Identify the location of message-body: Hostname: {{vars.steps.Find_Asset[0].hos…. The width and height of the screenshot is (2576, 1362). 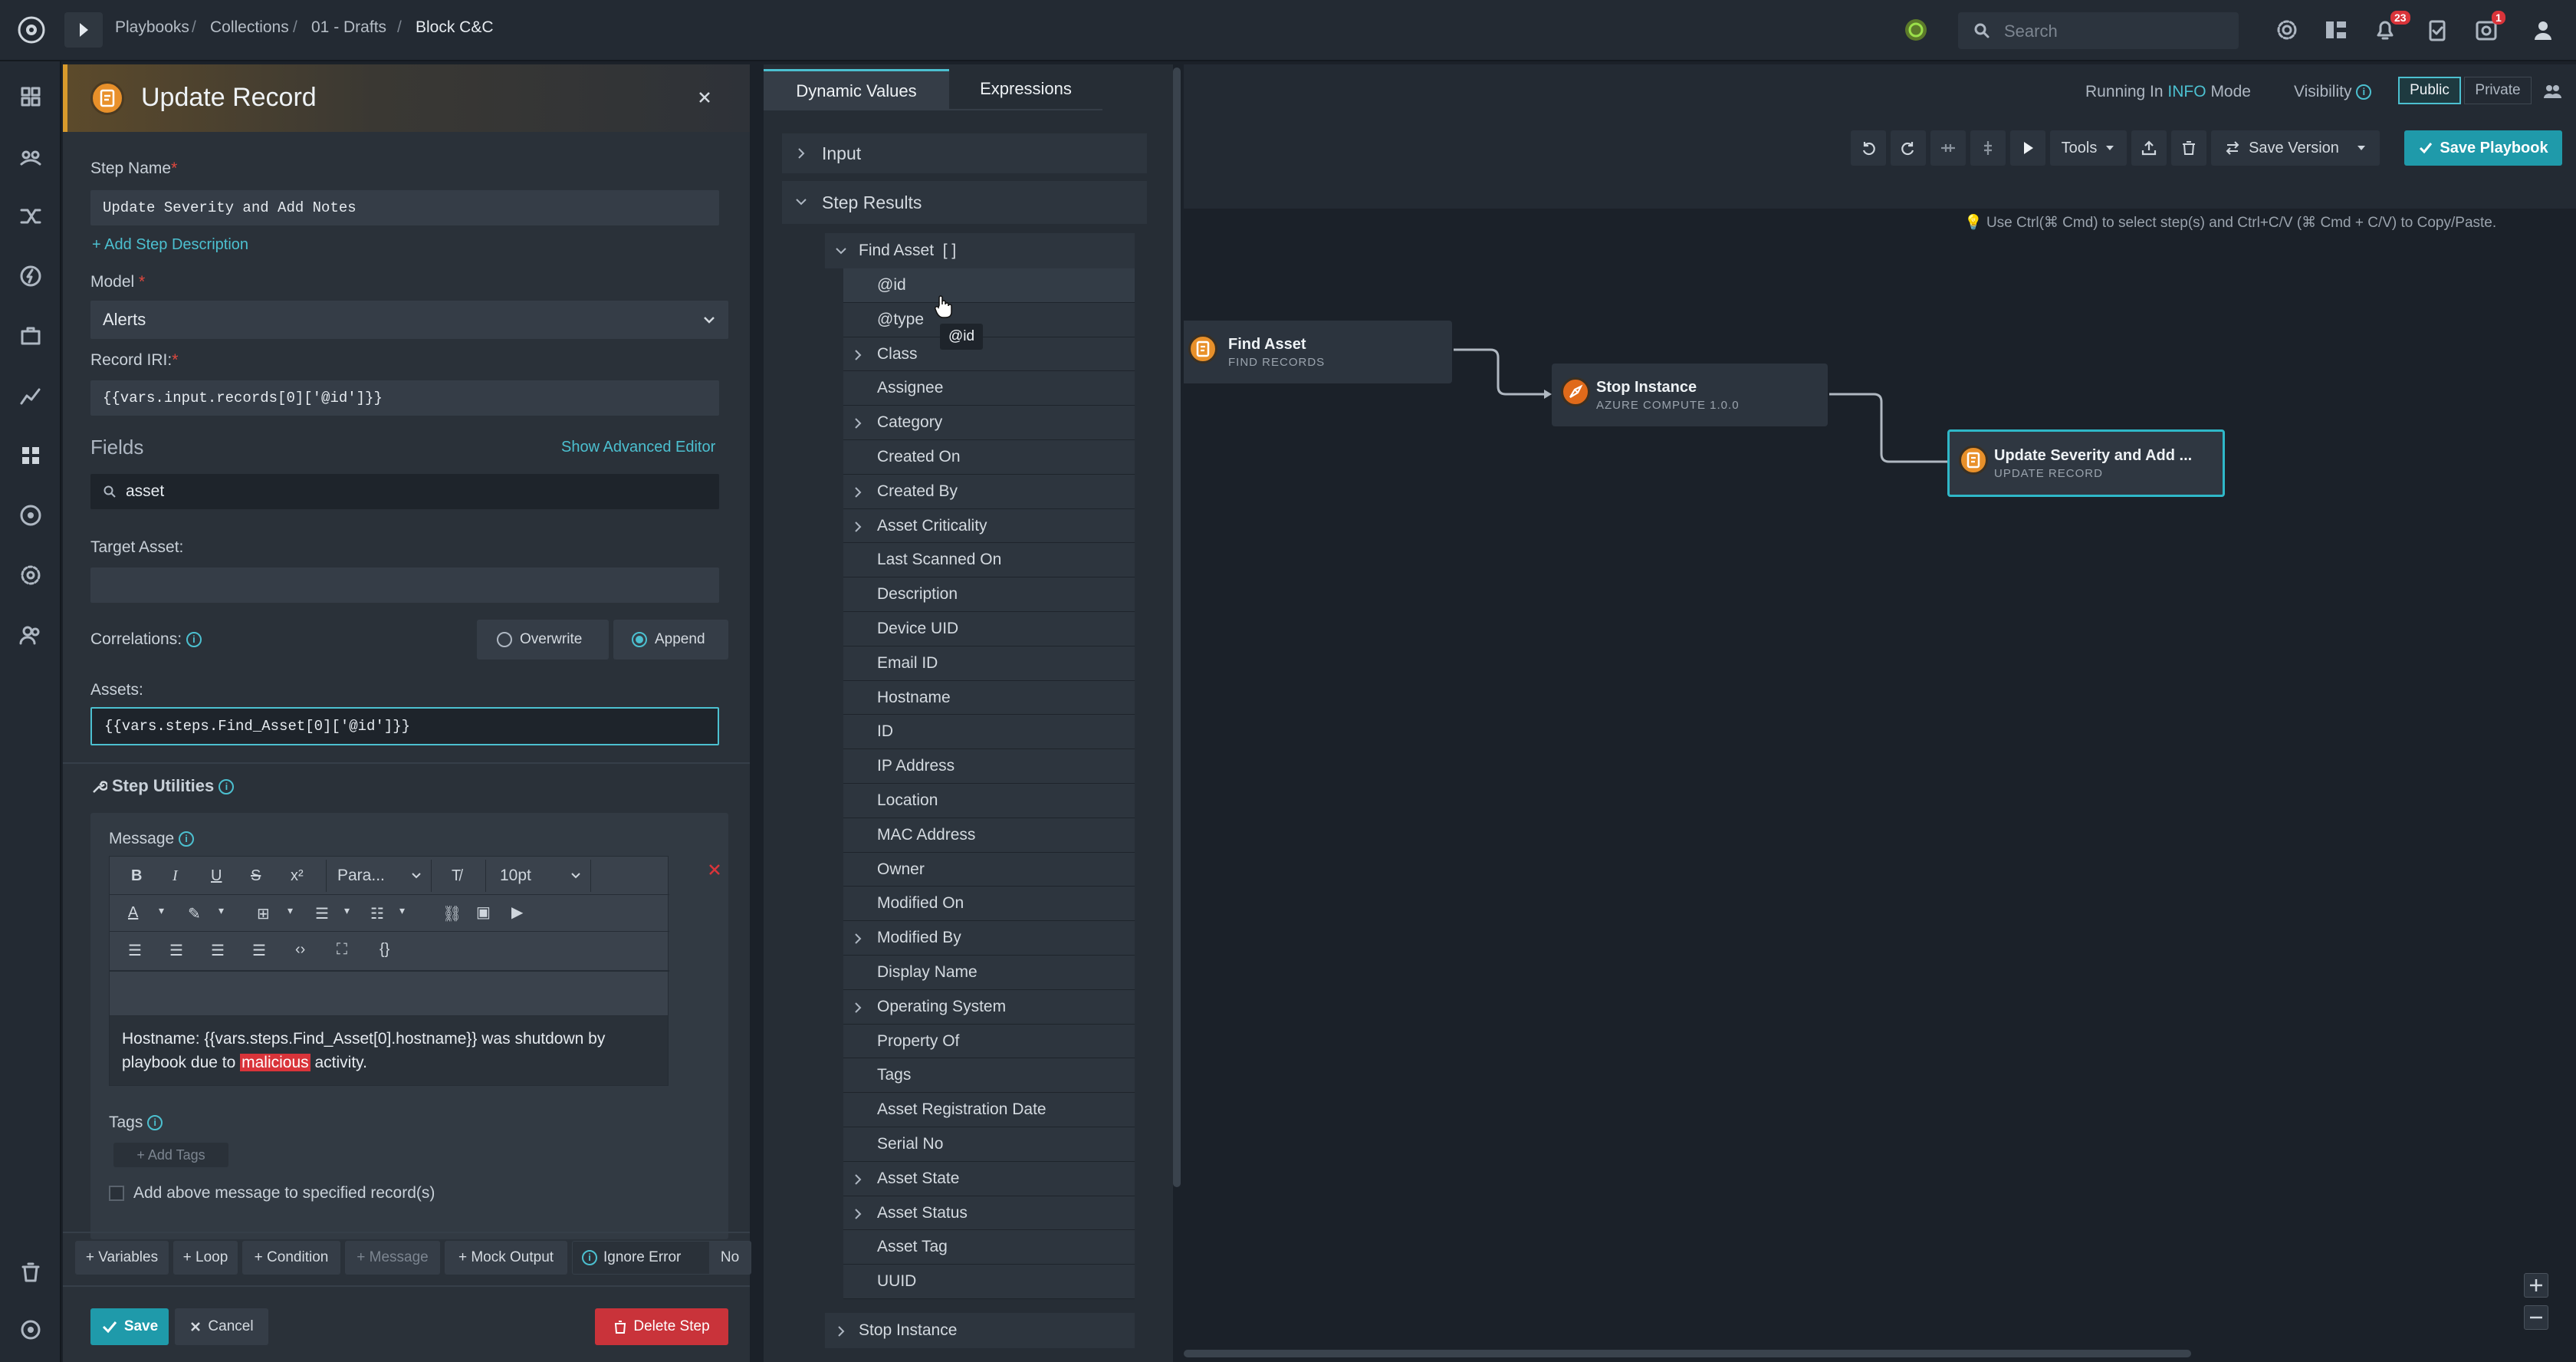
(389, 1050).